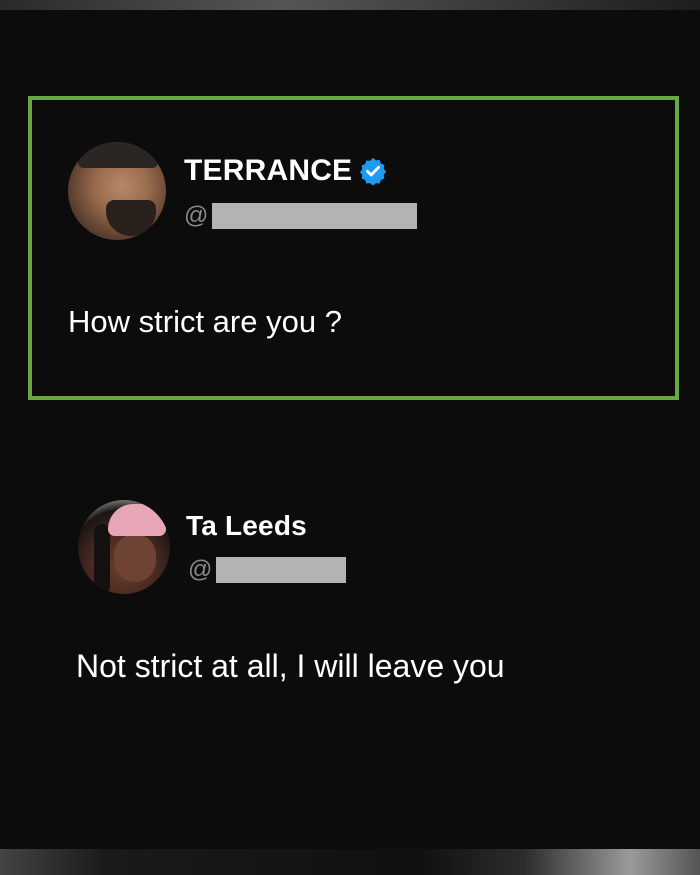 The image size is (700, 875). Describe the element at coordinates (102, 559) in the screenshot. I see `avatar-braid` at that location.